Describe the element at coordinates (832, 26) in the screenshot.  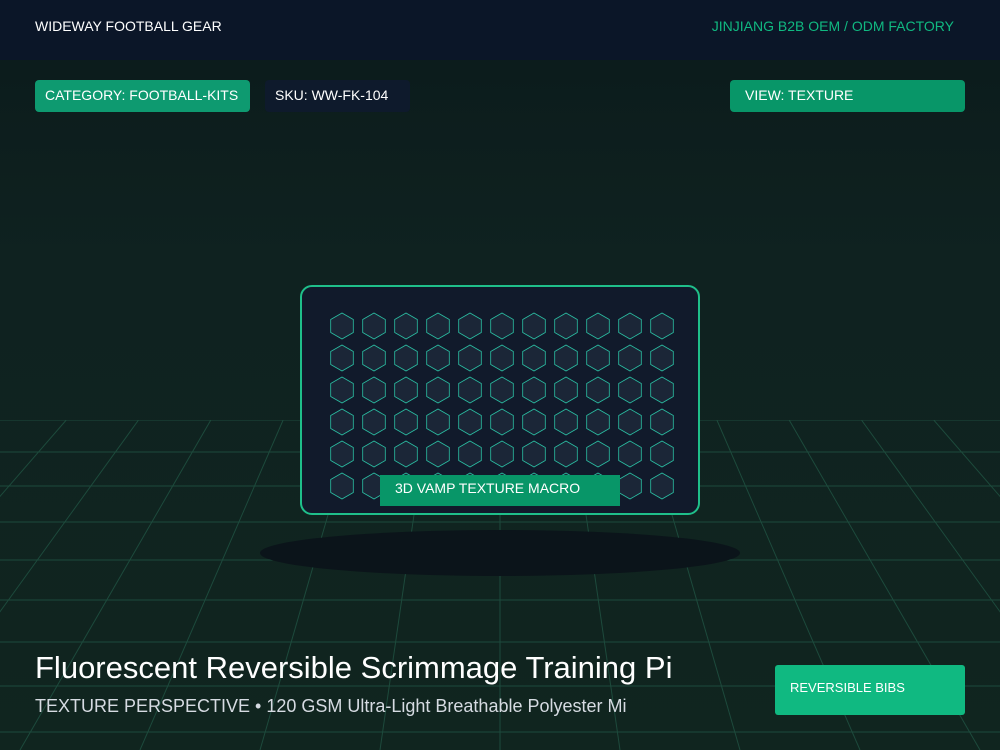
I see `factory-tagline: JINJIANG B2B OEM / ODM FACTORY` at that location.